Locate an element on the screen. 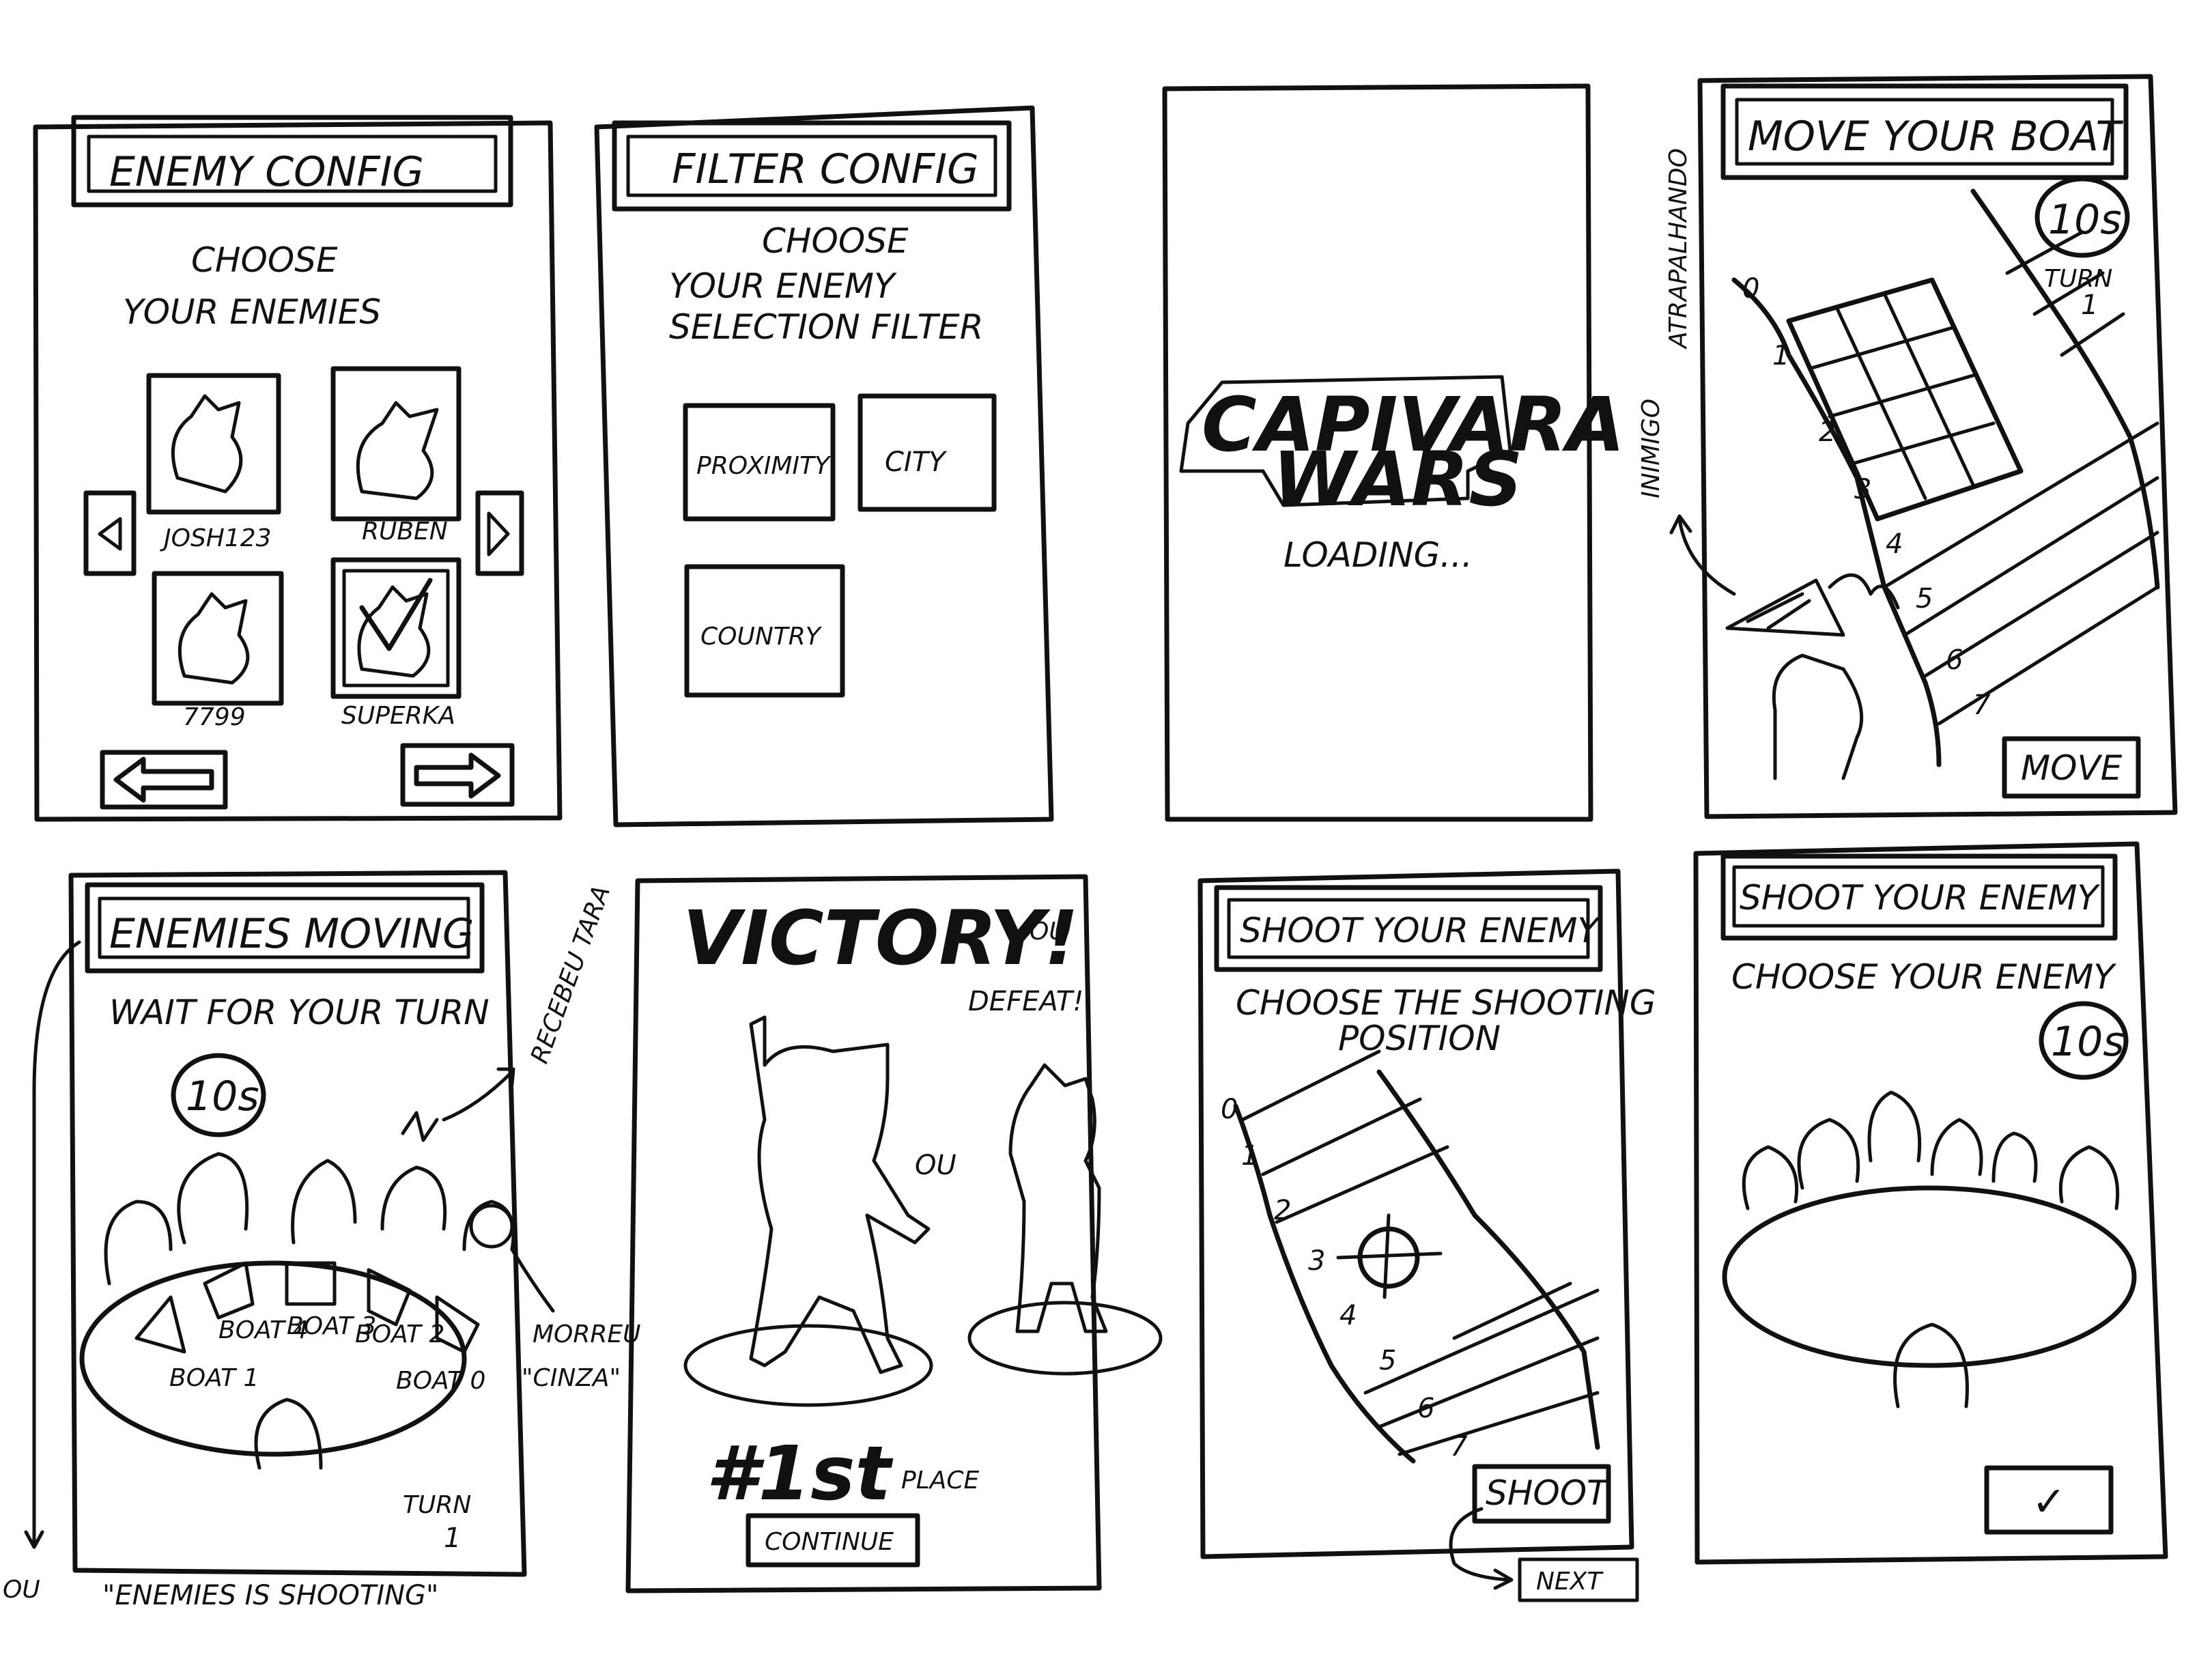 This screenshot has height=1657, width=2212. side-note: "ENEMIES IS SHOOTING" is located at coordinates (270, 1595).